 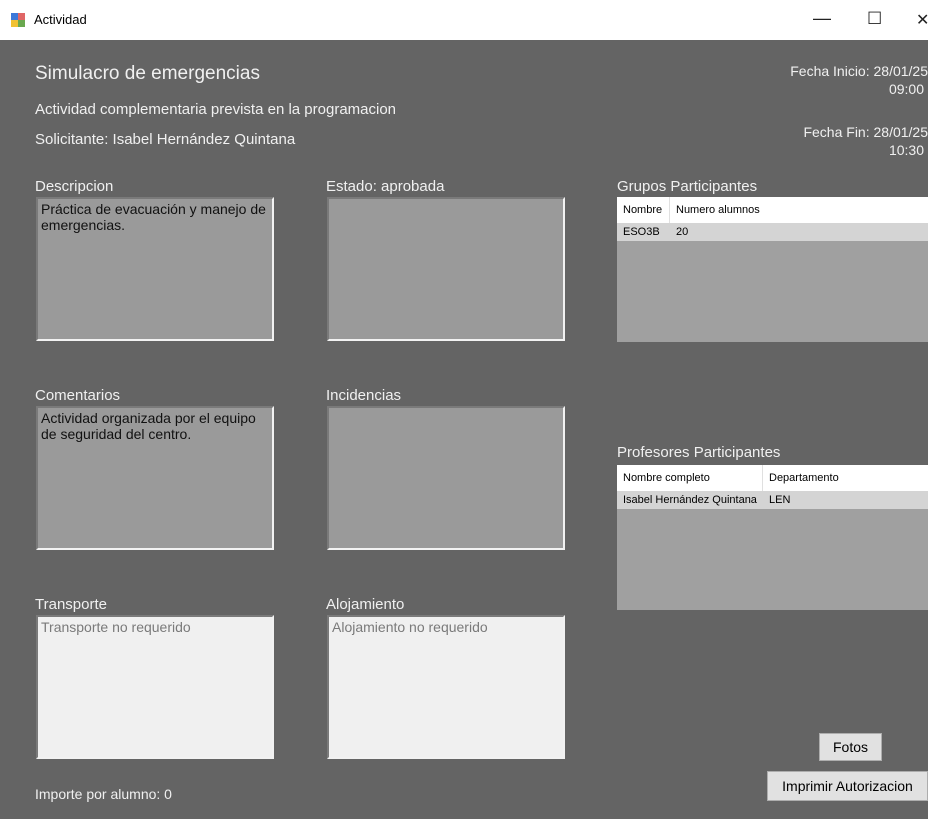 What do you see at coordinates (446, 687) in the screenshot?
I see `alojamiento-field: Alojamiento no requerido` at bounding box center [446, 687].